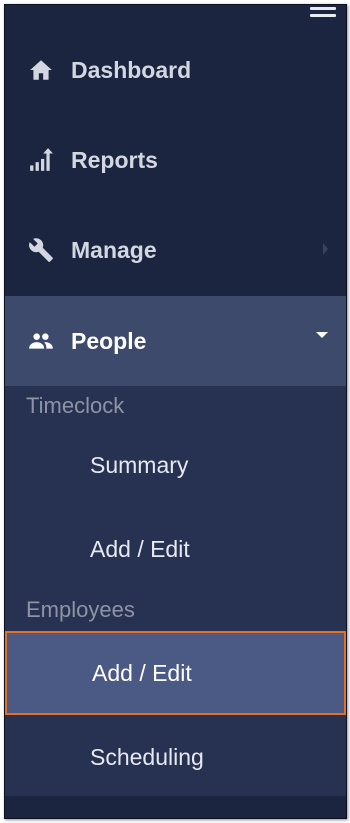 The width and height of the screenshot is (350, 823). I want to click on section-label-employees: Employees, so click(80, 609).